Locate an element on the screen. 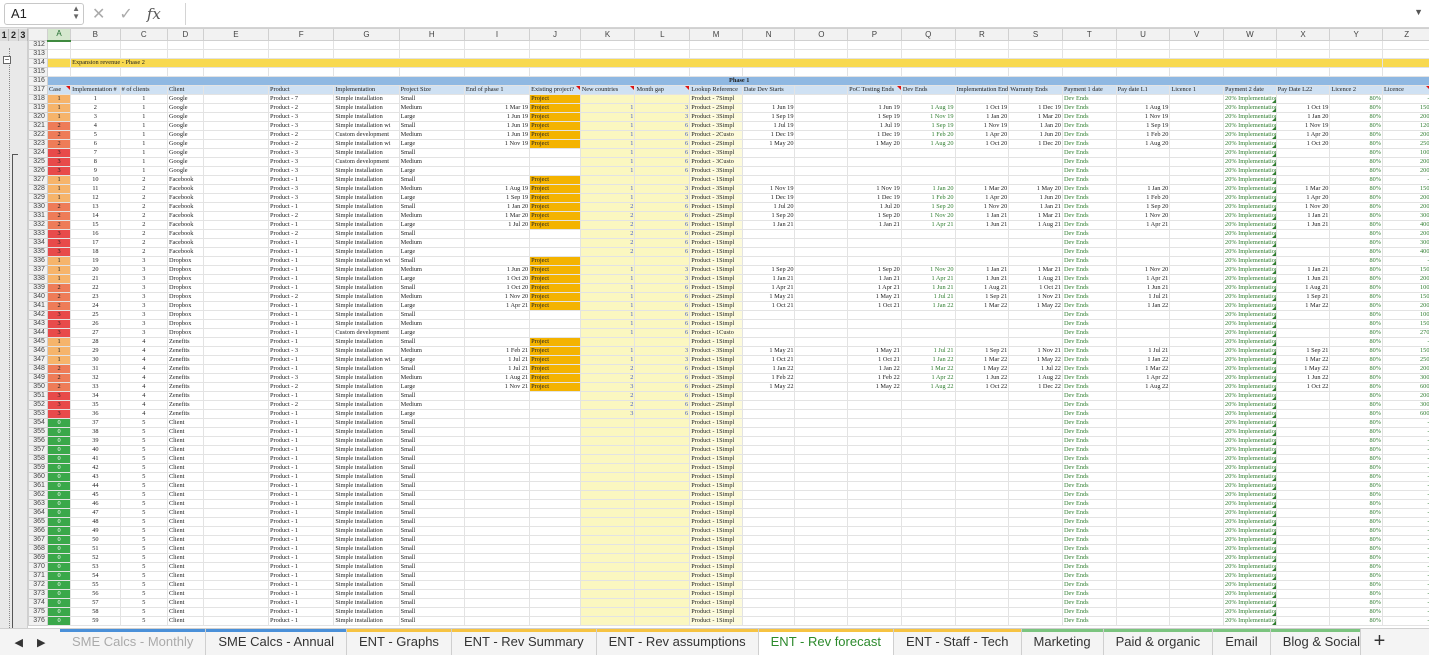 Image resolution: width=1429 pixels, height=655 pixels. cell-pl2: 1 Mar 20 is located at coordinates (1303, 189).